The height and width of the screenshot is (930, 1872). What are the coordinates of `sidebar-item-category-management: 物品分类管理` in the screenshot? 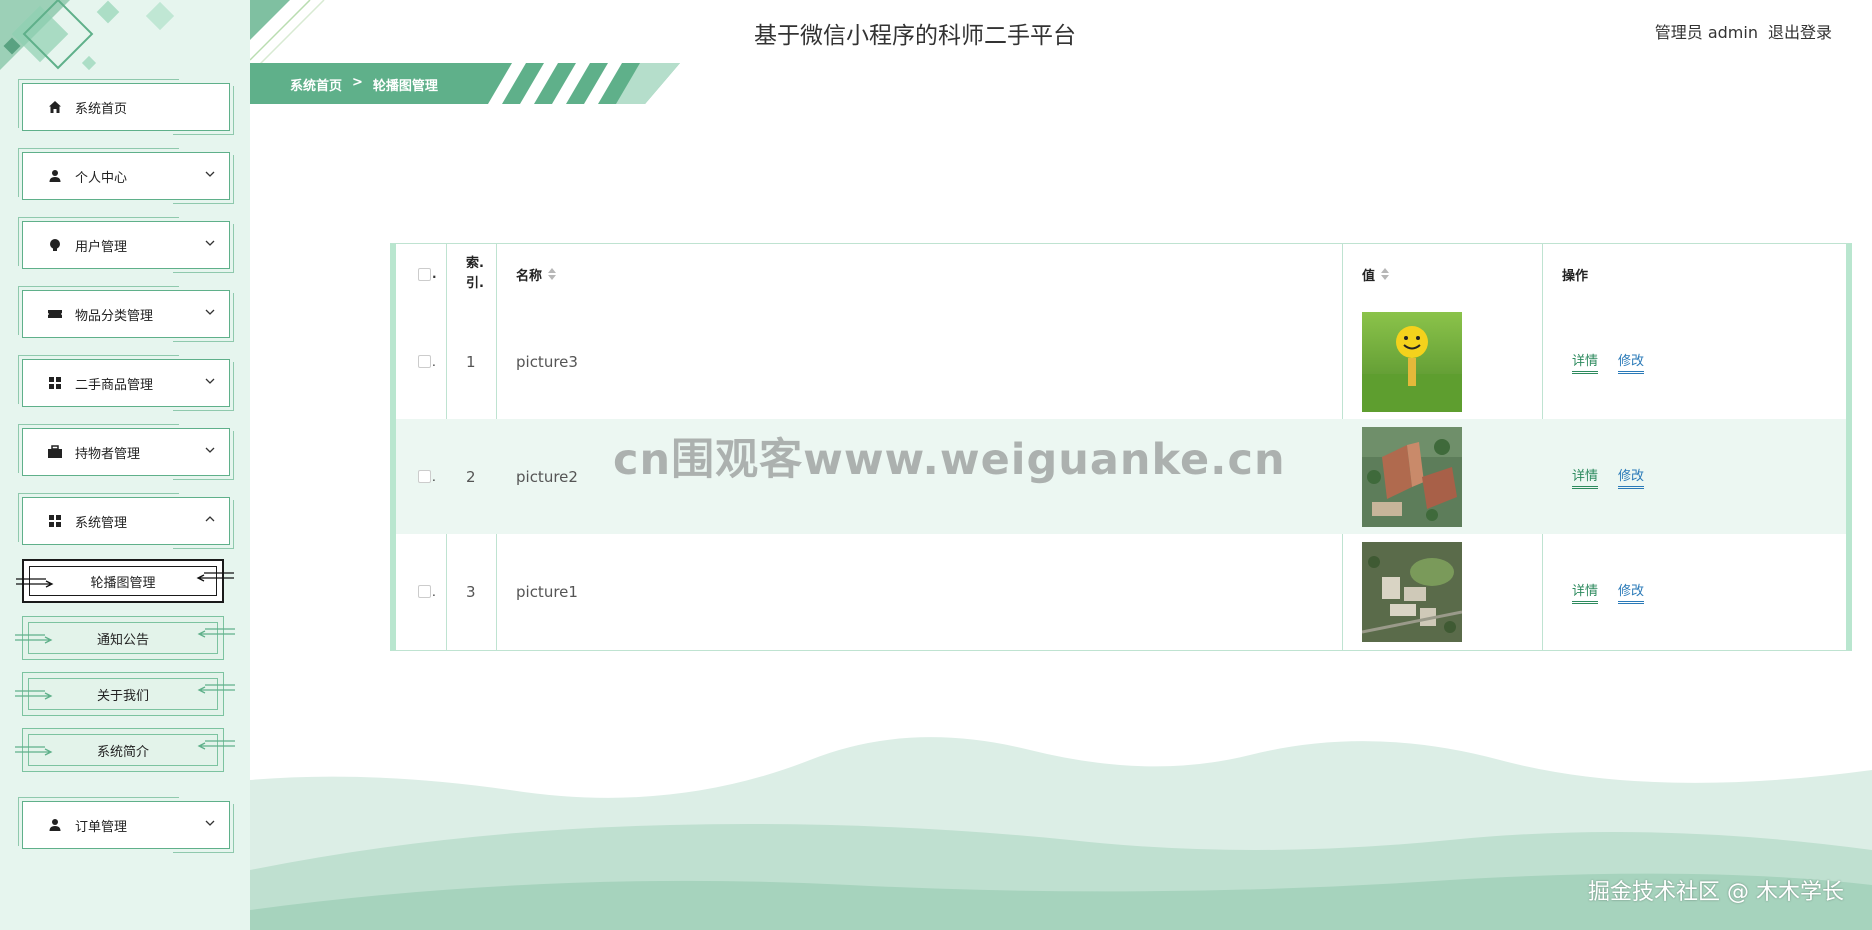 It's located at (126, 314).